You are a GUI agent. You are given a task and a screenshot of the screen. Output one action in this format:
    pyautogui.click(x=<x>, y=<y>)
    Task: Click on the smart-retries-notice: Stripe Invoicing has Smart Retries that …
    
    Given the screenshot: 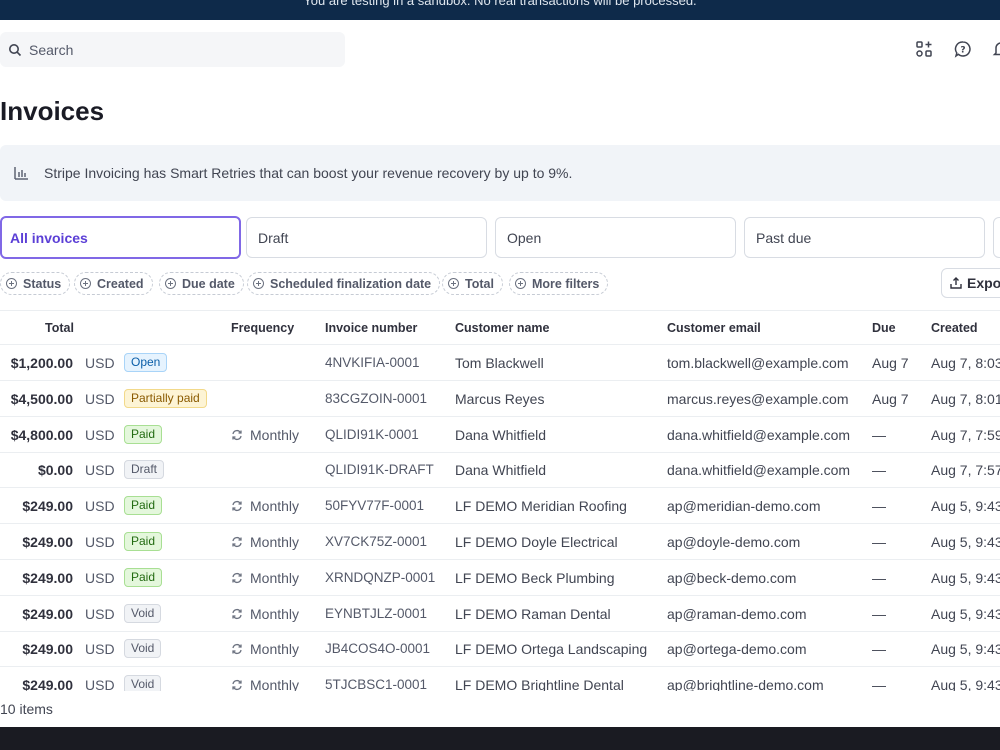 What is the action you would take?
    pyautogui.click(x=500, y=173)
    